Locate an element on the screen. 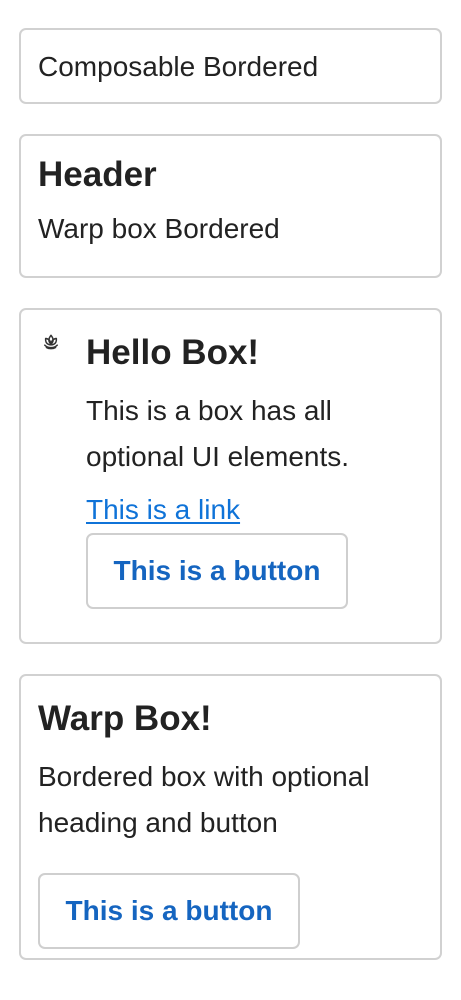 This screenshot has width=461, height=1000. composable-bordered-text: Composable Bordered is located at coordinates (178, 66).